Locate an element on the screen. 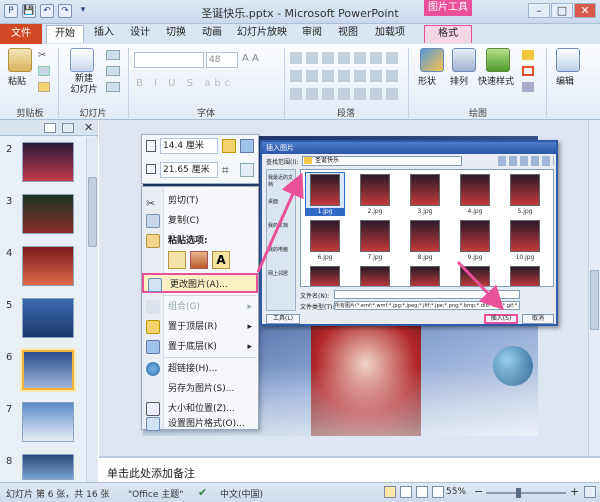 The width and height of the screenshot is (600, 502). workspace-scroll-thumb is located at coordinates (594, 300).